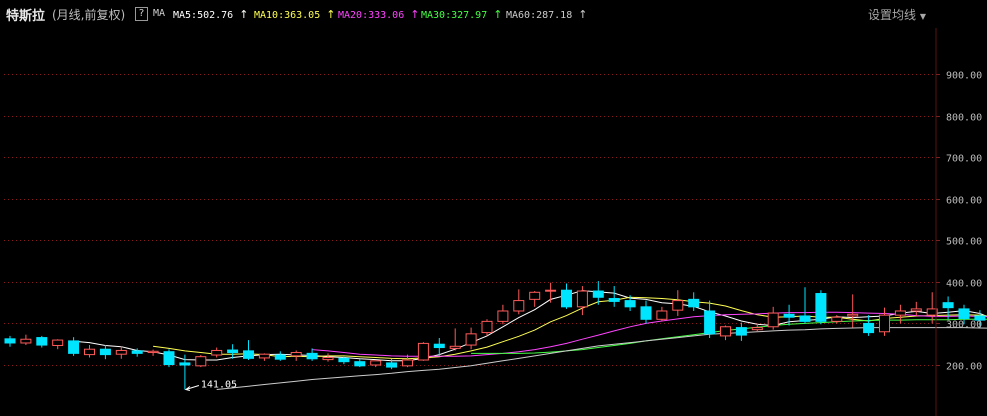 The image size is (987, 416). I want to click on y-tick-label: 800.00, so click(964, 118).